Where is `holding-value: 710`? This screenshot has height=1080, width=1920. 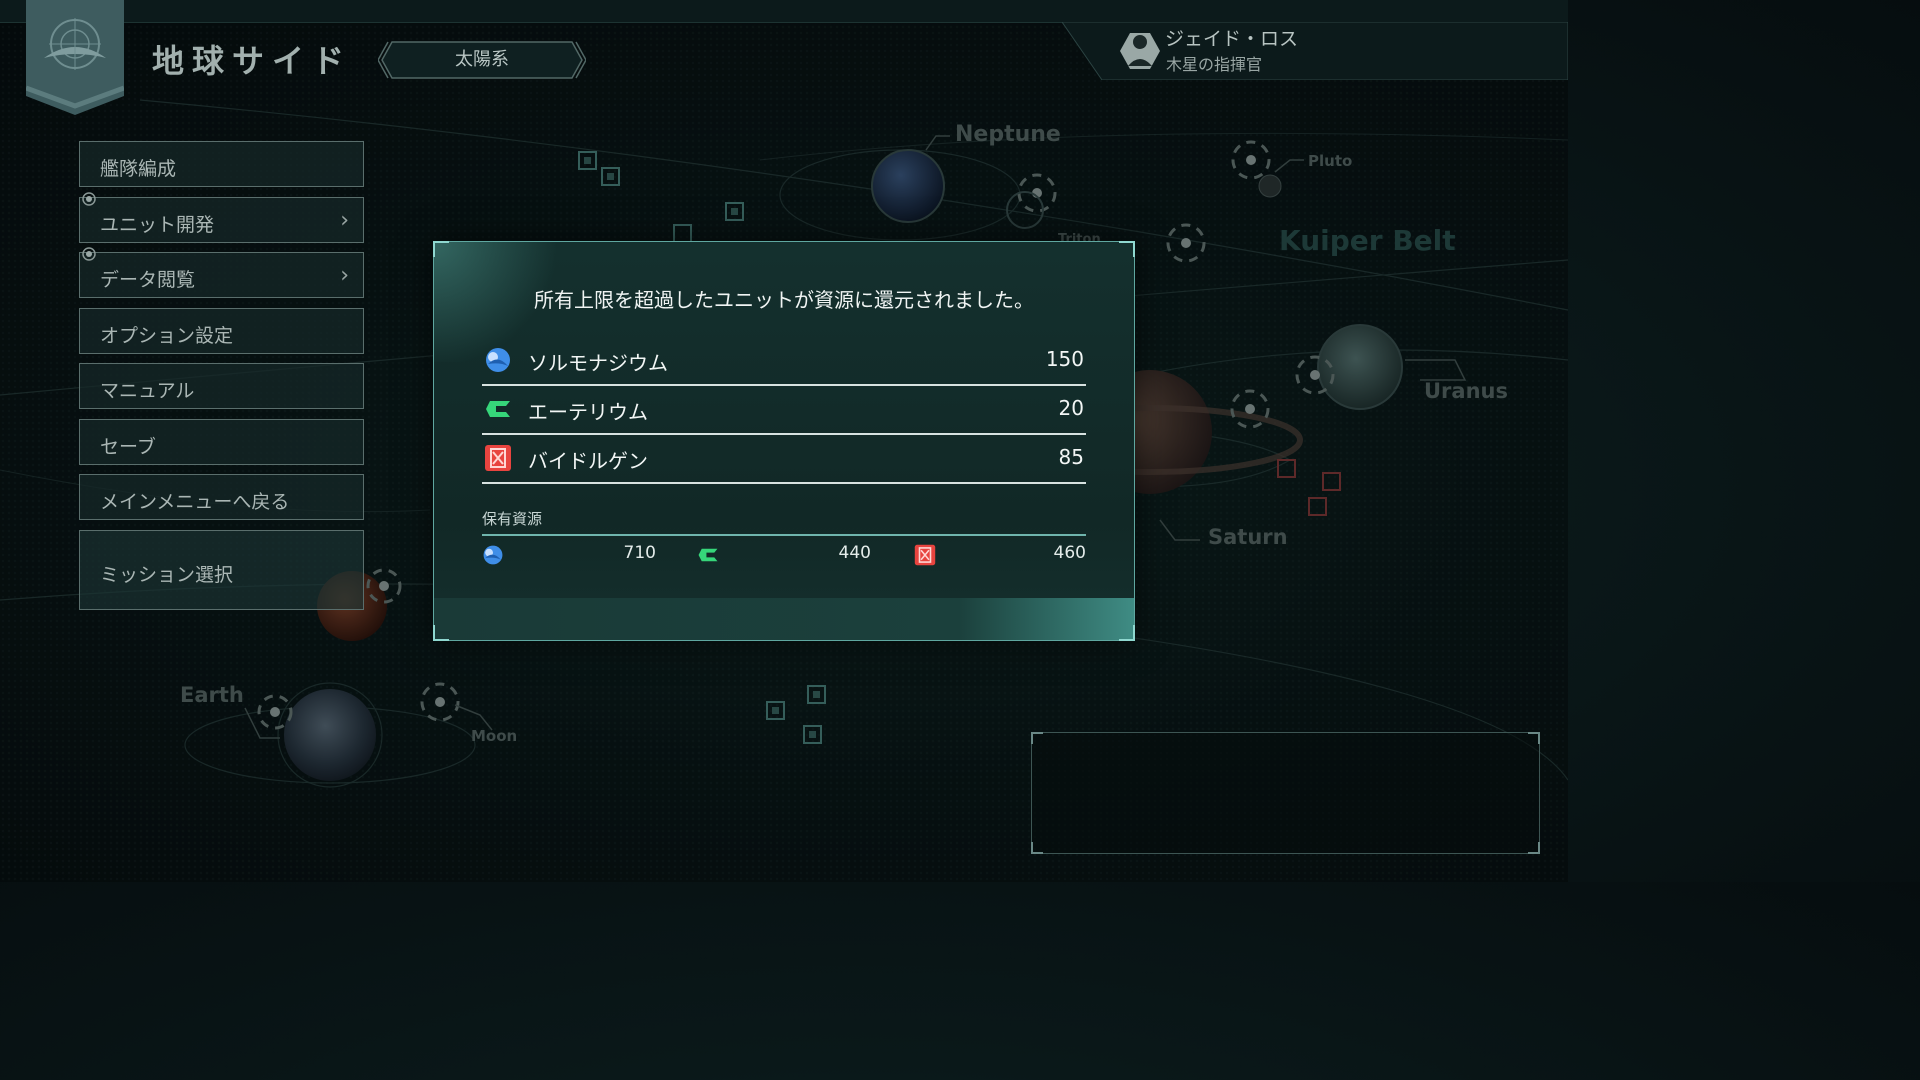
holding-value: 710 is located at coordinates (639, 553).